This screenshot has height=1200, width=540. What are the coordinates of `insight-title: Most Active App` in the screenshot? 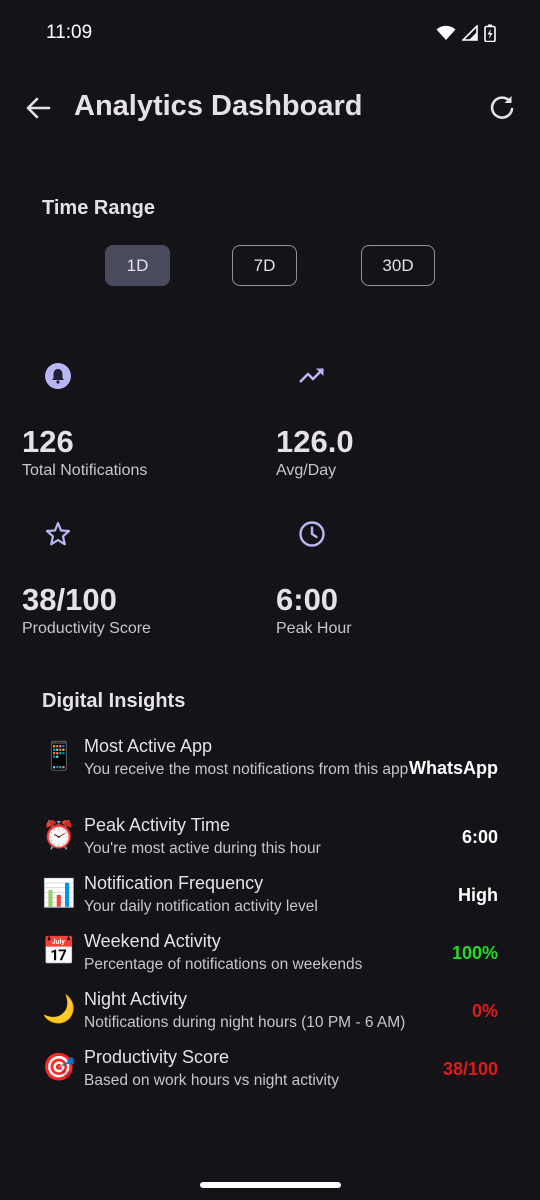 It's located at (148, 746).